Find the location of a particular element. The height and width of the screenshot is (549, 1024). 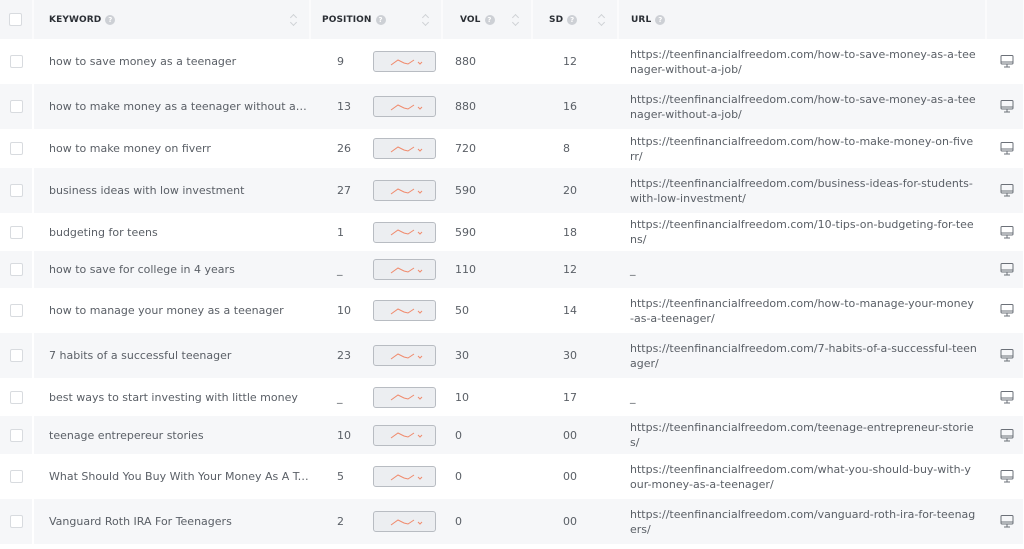

vol-cell: 0 is located at coordinates (487, 521).